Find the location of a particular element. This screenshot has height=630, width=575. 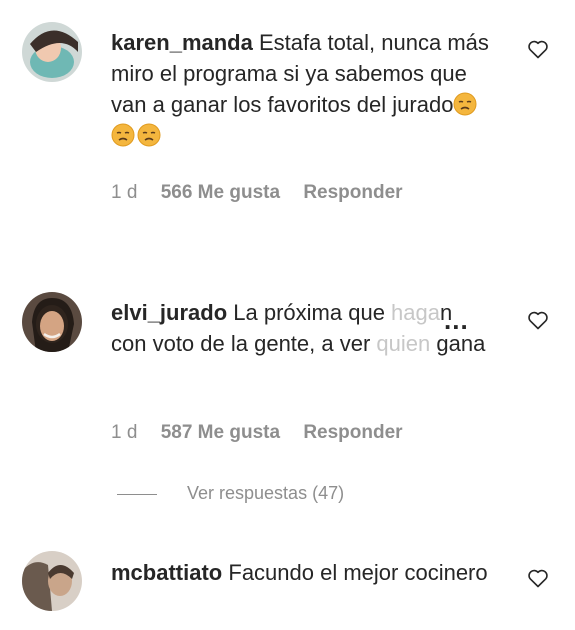

comment-likes: 587 Me gusta is located at coordinates (220, 432).